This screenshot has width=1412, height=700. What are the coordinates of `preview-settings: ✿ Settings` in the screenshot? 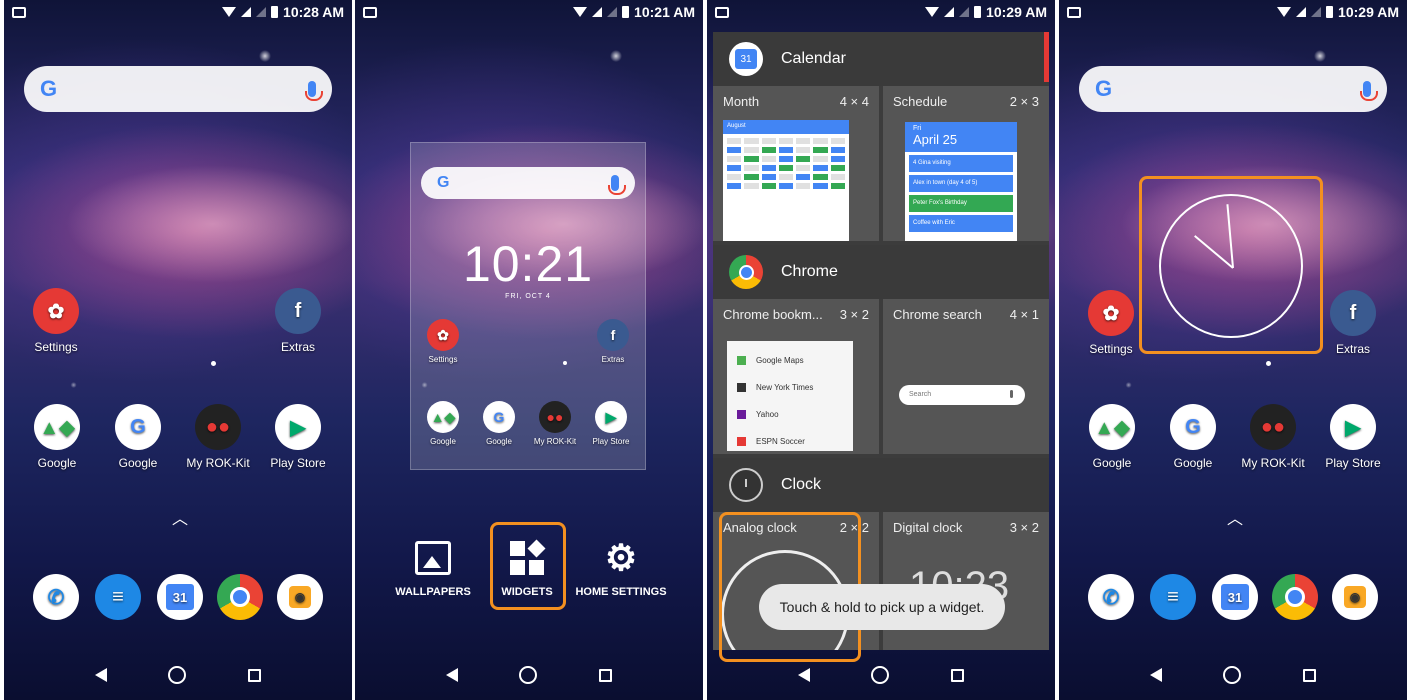 It's located at (443, 341).